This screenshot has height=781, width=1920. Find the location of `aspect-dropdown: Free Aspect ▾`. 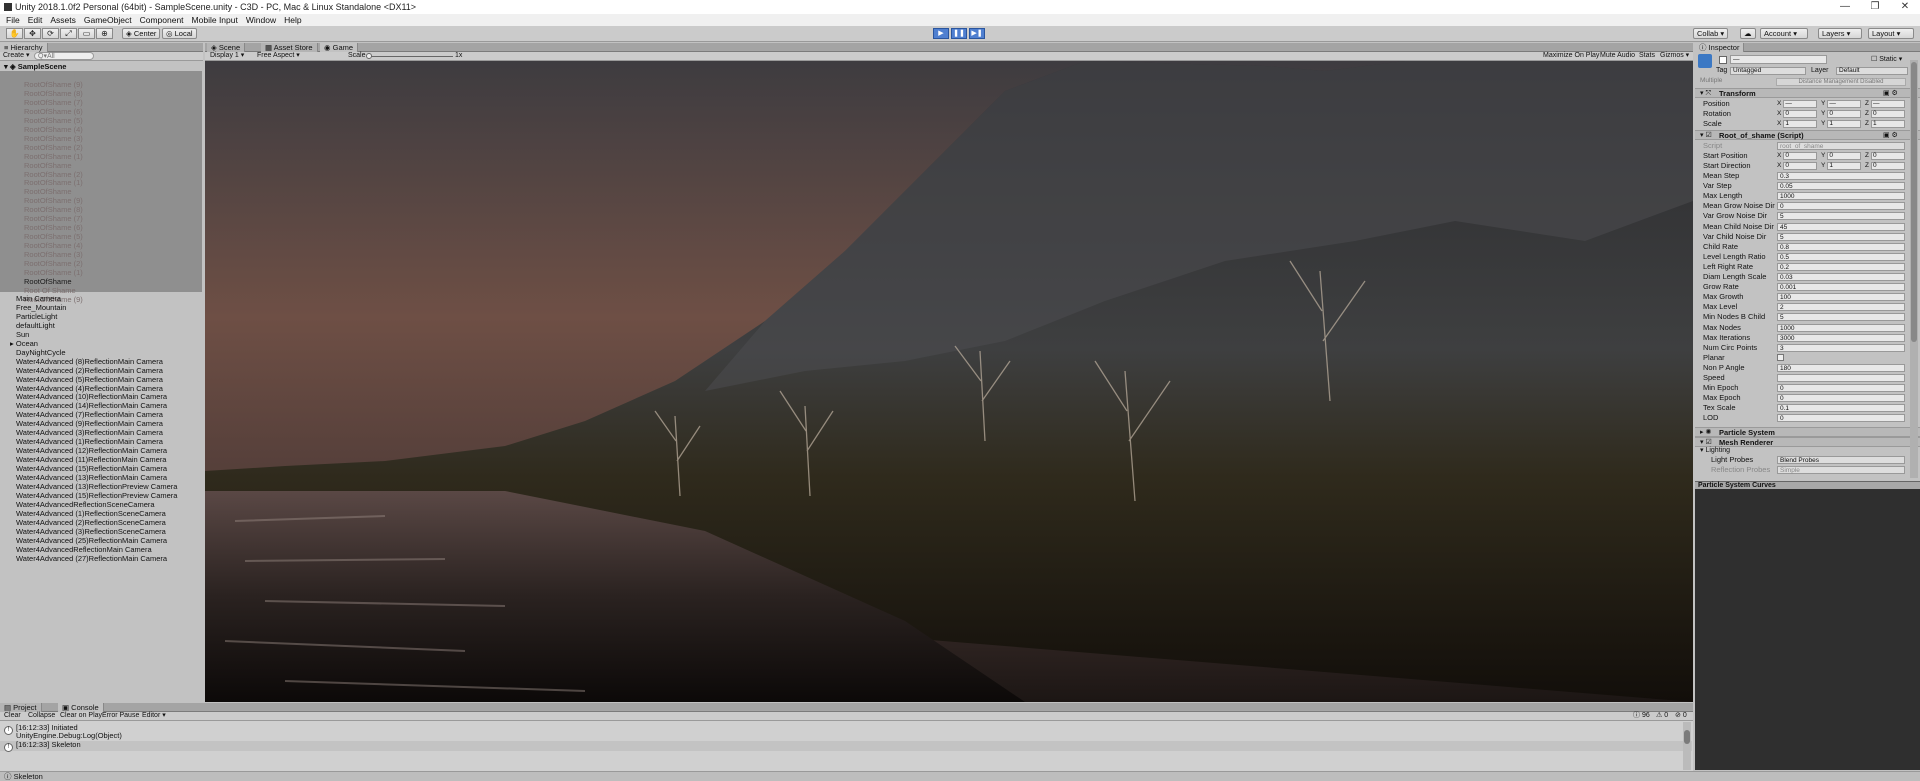

aspect-dropdown: Free Aspect ▾ is located at coordinates (278, 56).